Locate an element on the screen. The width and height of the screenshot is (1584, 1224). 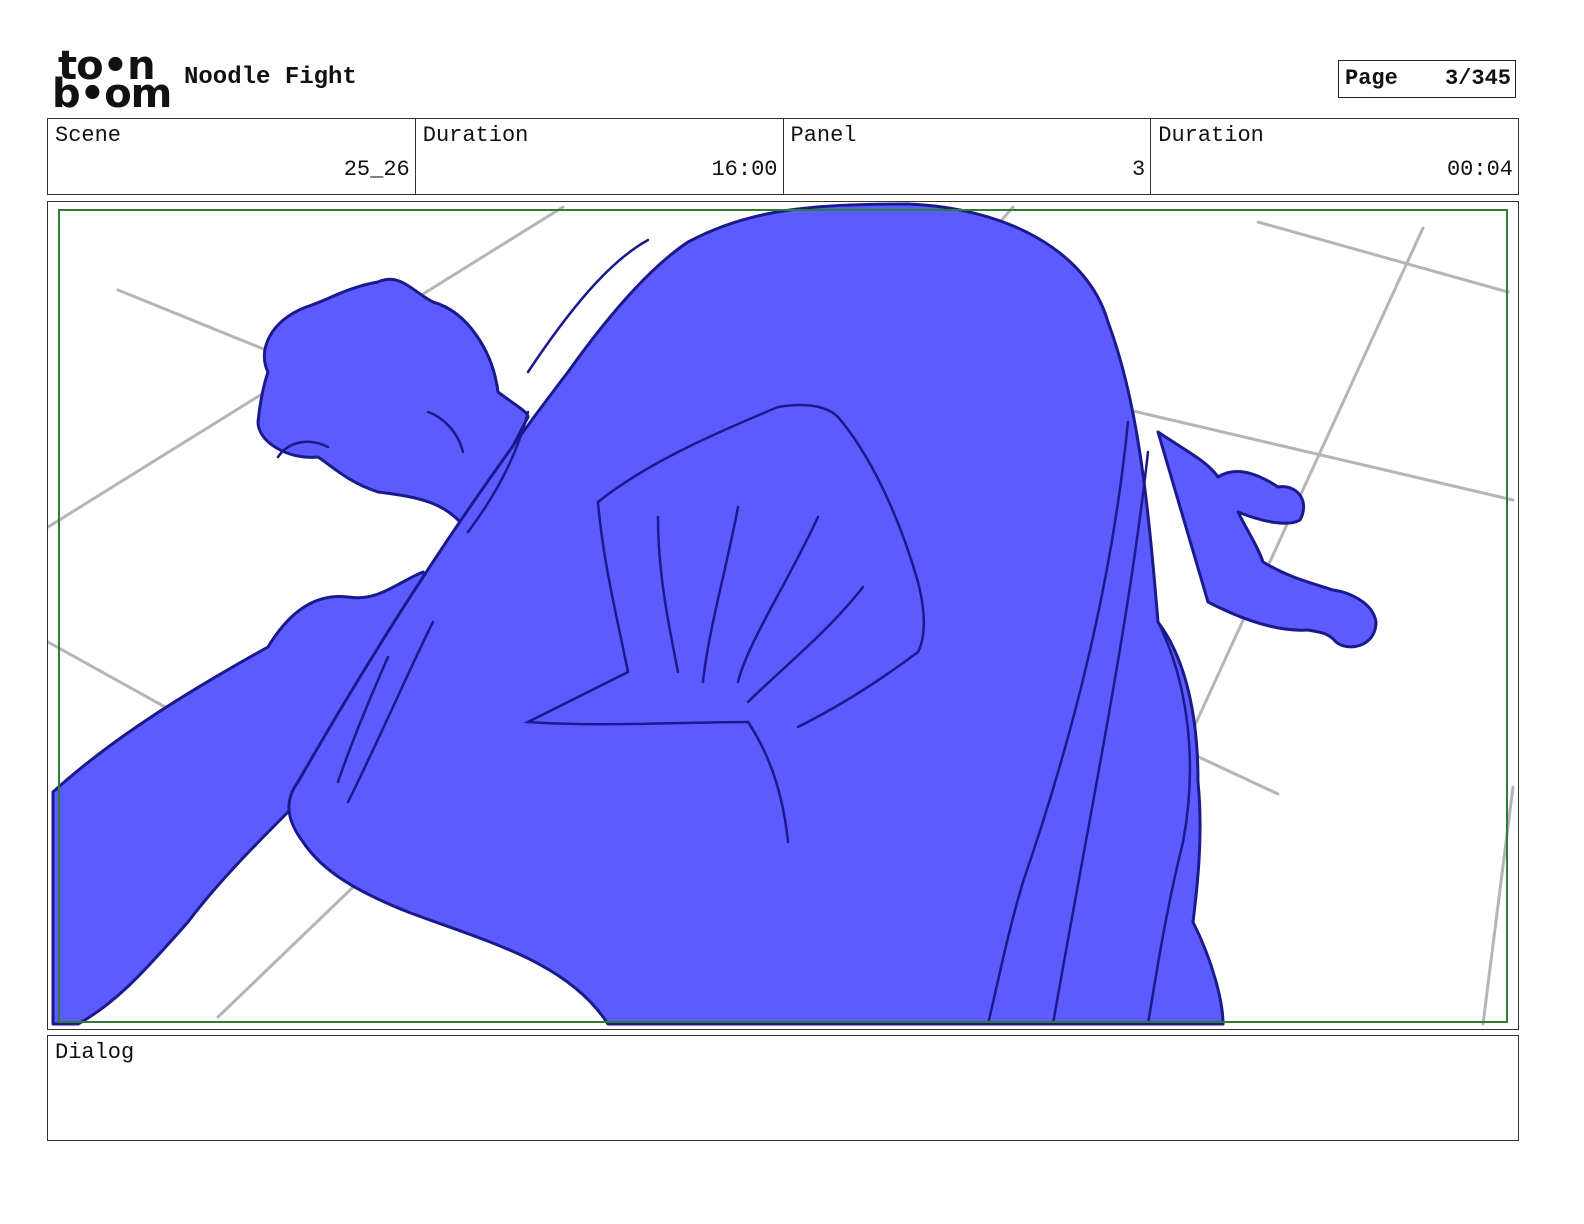
project-title: Noodle Fight is located at coordinates (270, 77).